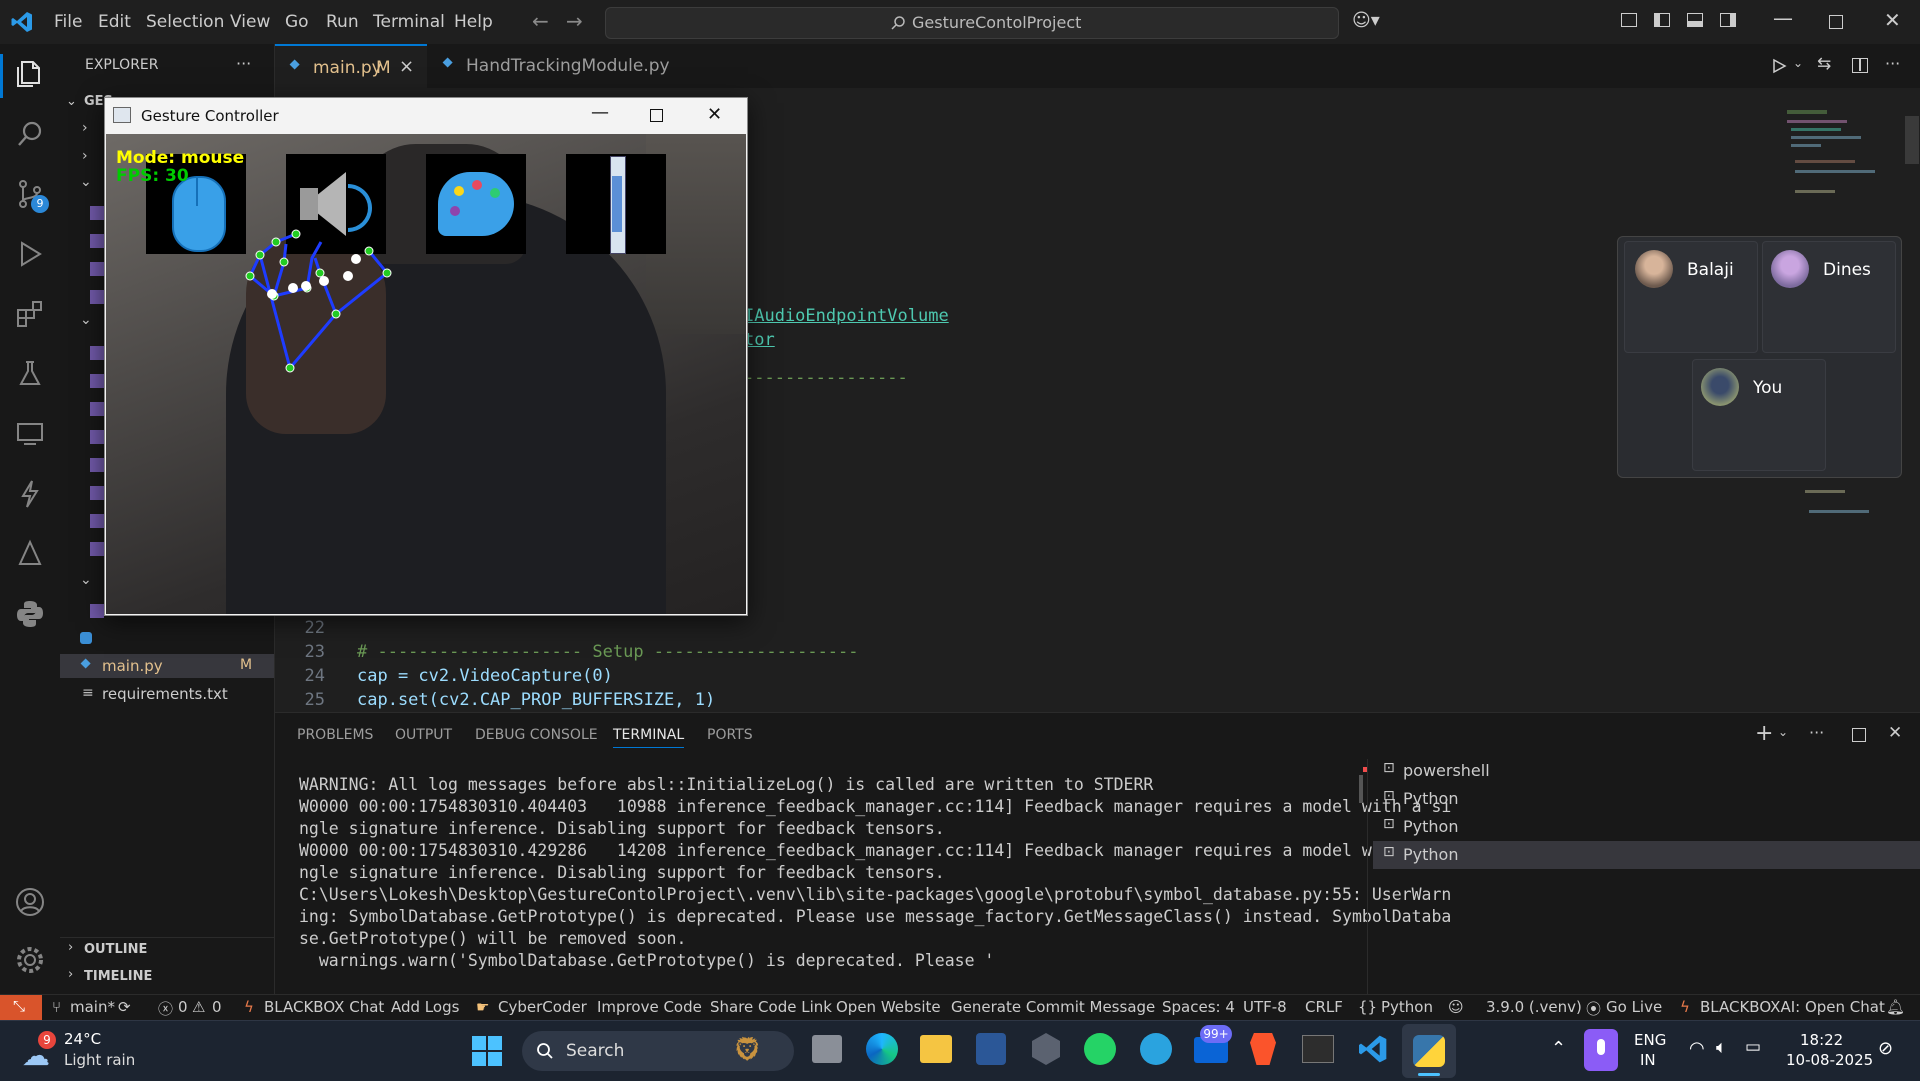 This screenshot has width=1920, height=1081. Describe the element at coordinates (542, 1007) in the screenshot. I see `status-cybercoder: CyberCoder` at that location.